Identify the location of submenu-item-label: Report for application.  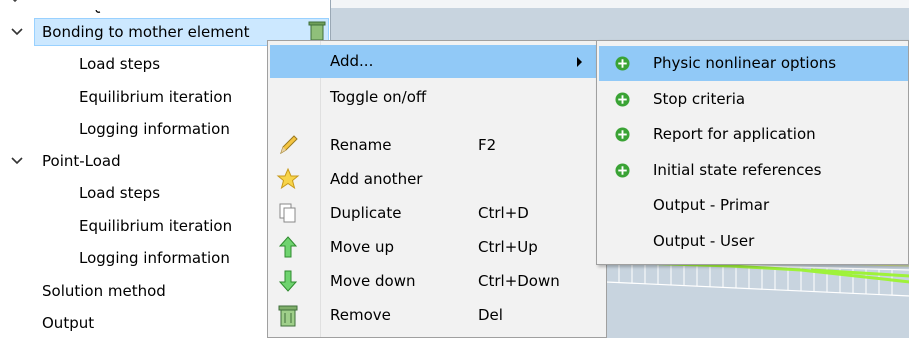
(734, 134).